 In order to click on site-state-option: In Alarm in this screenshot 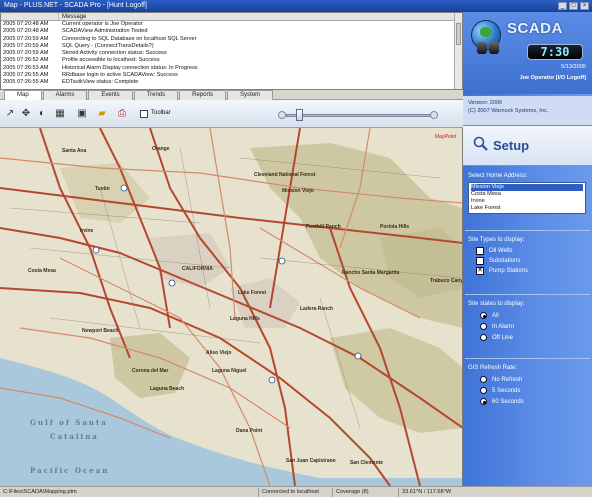, I will do `click(533, 326)`.